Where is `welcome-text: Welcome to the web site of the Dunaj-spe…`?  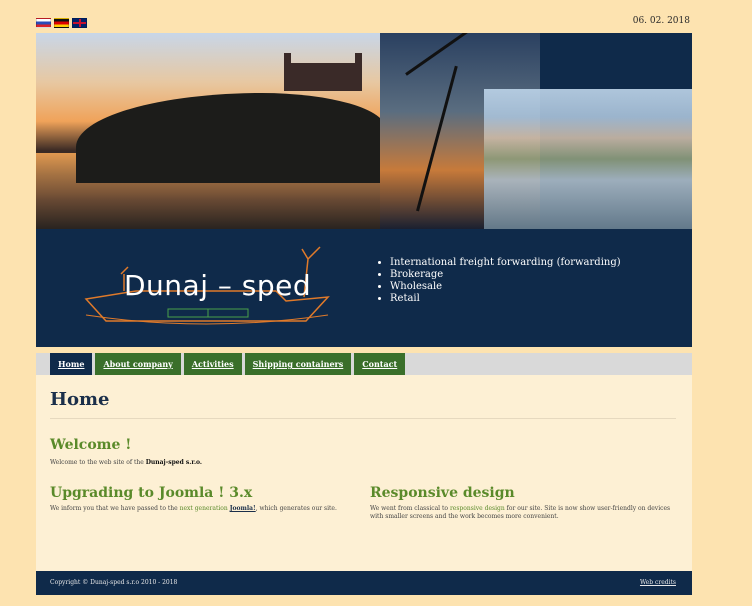 welcome-text: Welcome to the web site of the Dunaj-spe… is located at coordinates (126, 462).